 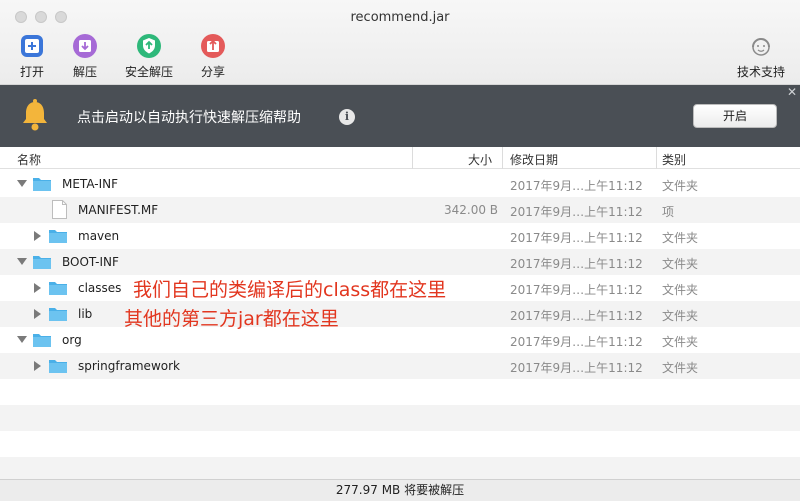 I want to click on table-row: lib 2017年9月…上午11:12 文件夹, so click(x=400, y=314).